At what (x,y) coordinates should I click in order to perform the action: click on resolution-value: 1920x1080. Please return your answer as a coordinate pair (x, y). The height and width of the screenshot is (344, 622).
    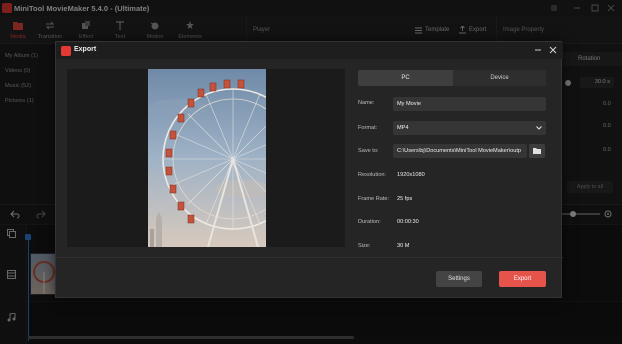
    Looking at the image, I should click on (411, 175).